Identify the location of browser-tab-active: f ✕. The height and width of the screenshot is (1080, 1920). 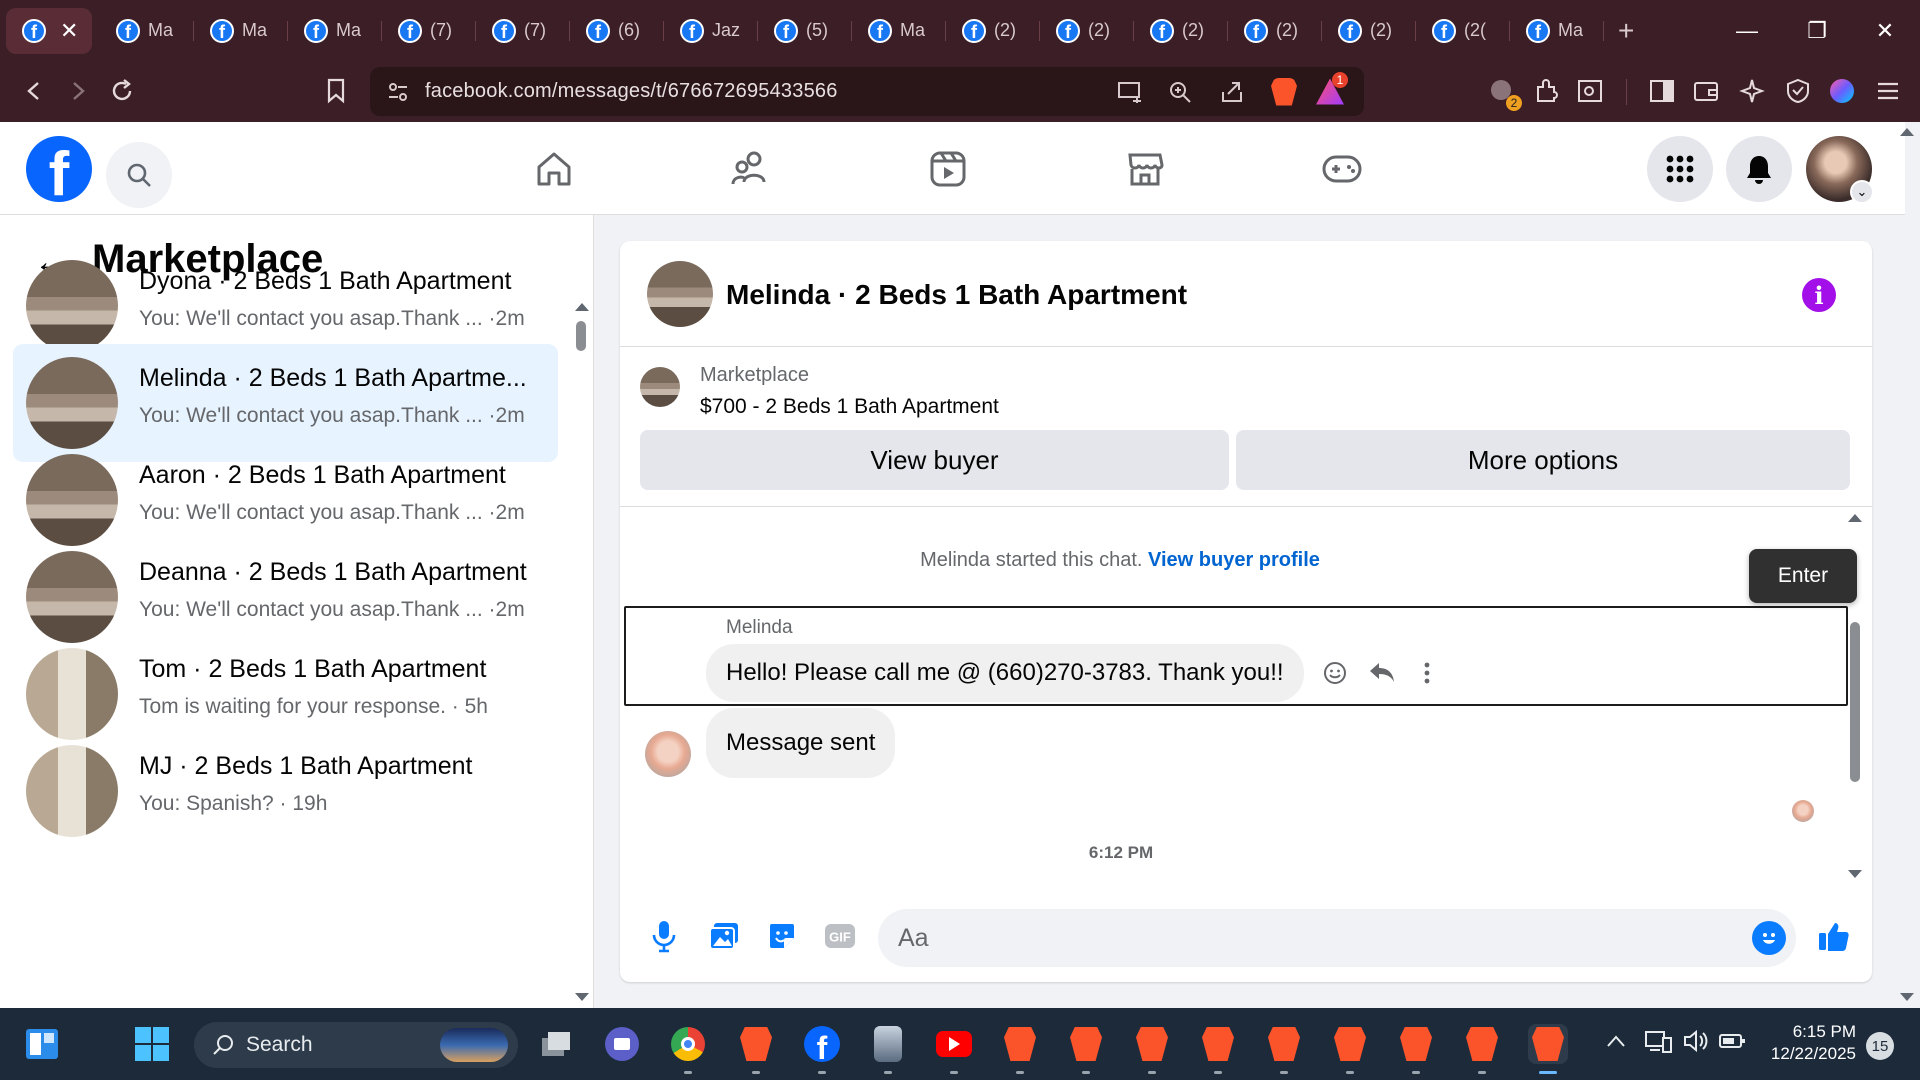
(49, 30).